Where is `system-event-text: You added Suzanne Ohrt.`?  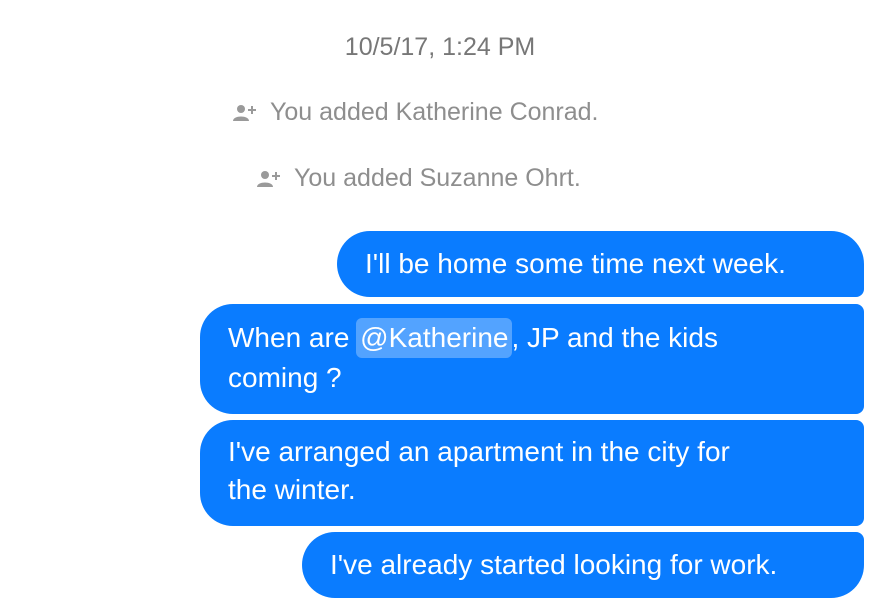
system-event-text: You added Suzanne Ohrt. is located at coordinates (437, 178).